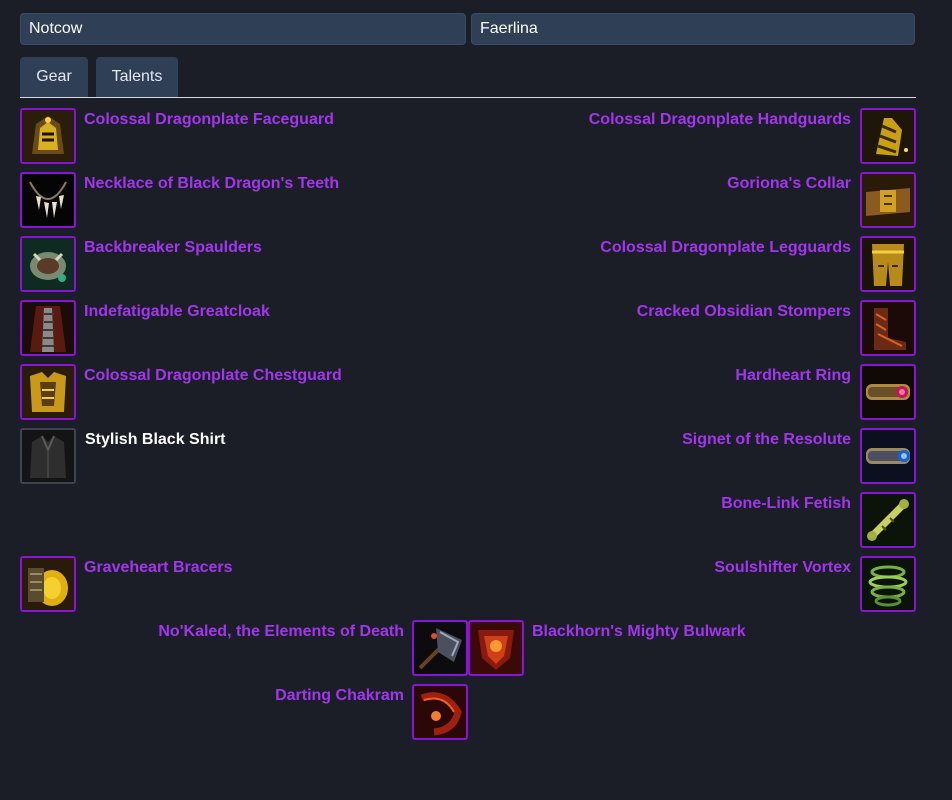 This screenshot has height=800, width=952. I want to click on gear-slot-back, so click(48, 328).